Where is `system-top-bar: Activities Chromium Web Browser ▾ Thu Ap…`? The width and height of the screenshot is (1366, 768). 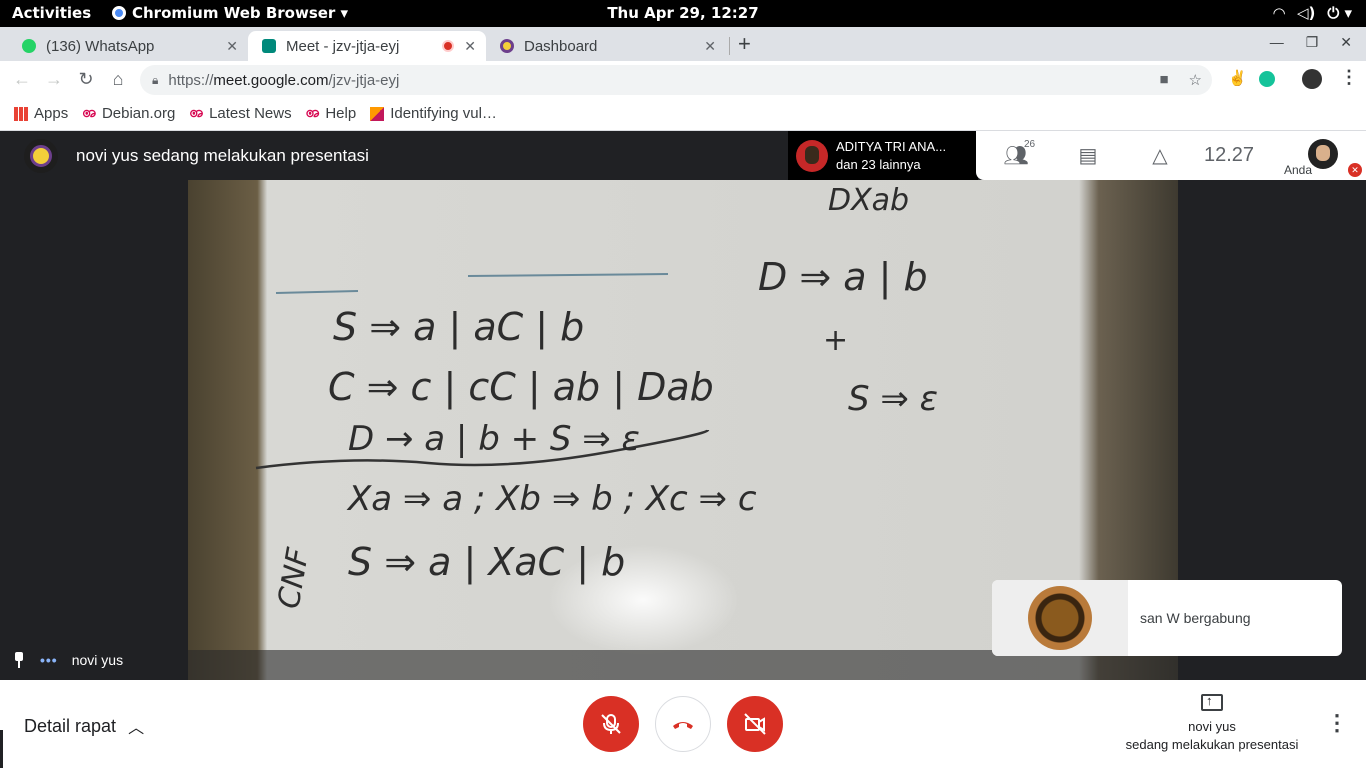 system-top-bar: Activities Chromium Web Browser ▾ Thu Ap… is located at coordinates (683, 13).